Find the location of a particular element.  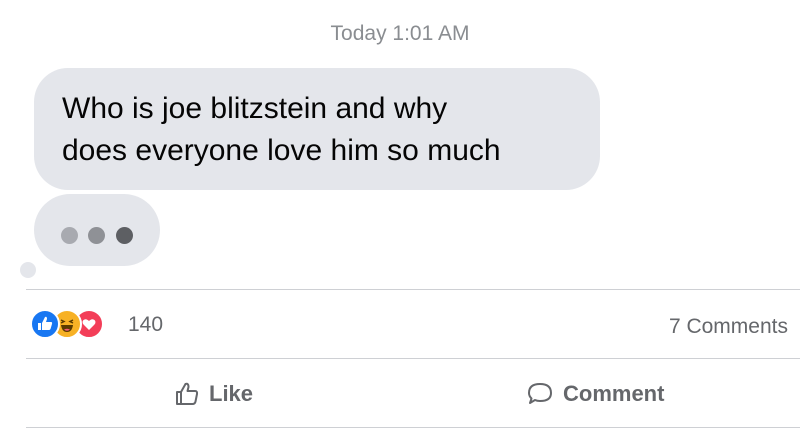

message-text-line-1: Who is joe blitzstein and why is located at coordinates (255, 108).